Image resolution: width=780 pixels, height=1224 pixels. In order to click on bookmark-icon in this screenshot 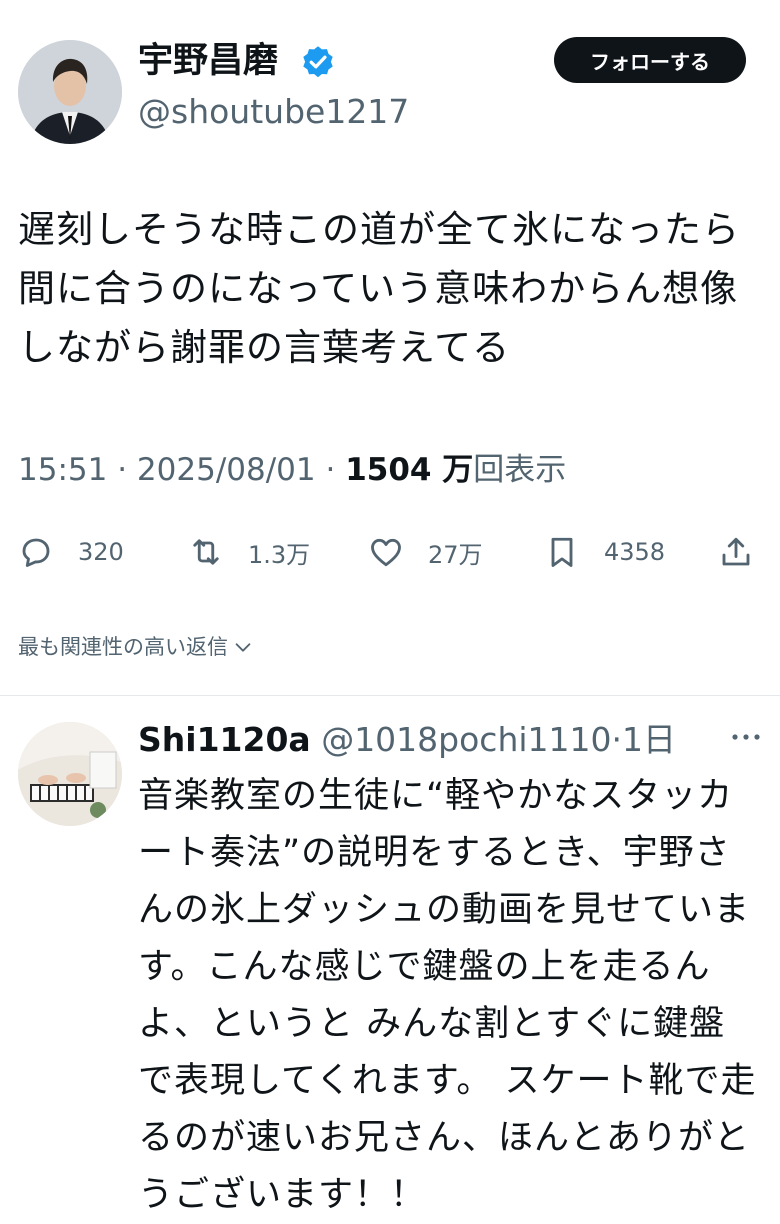, I will do `click(562, 552)`.